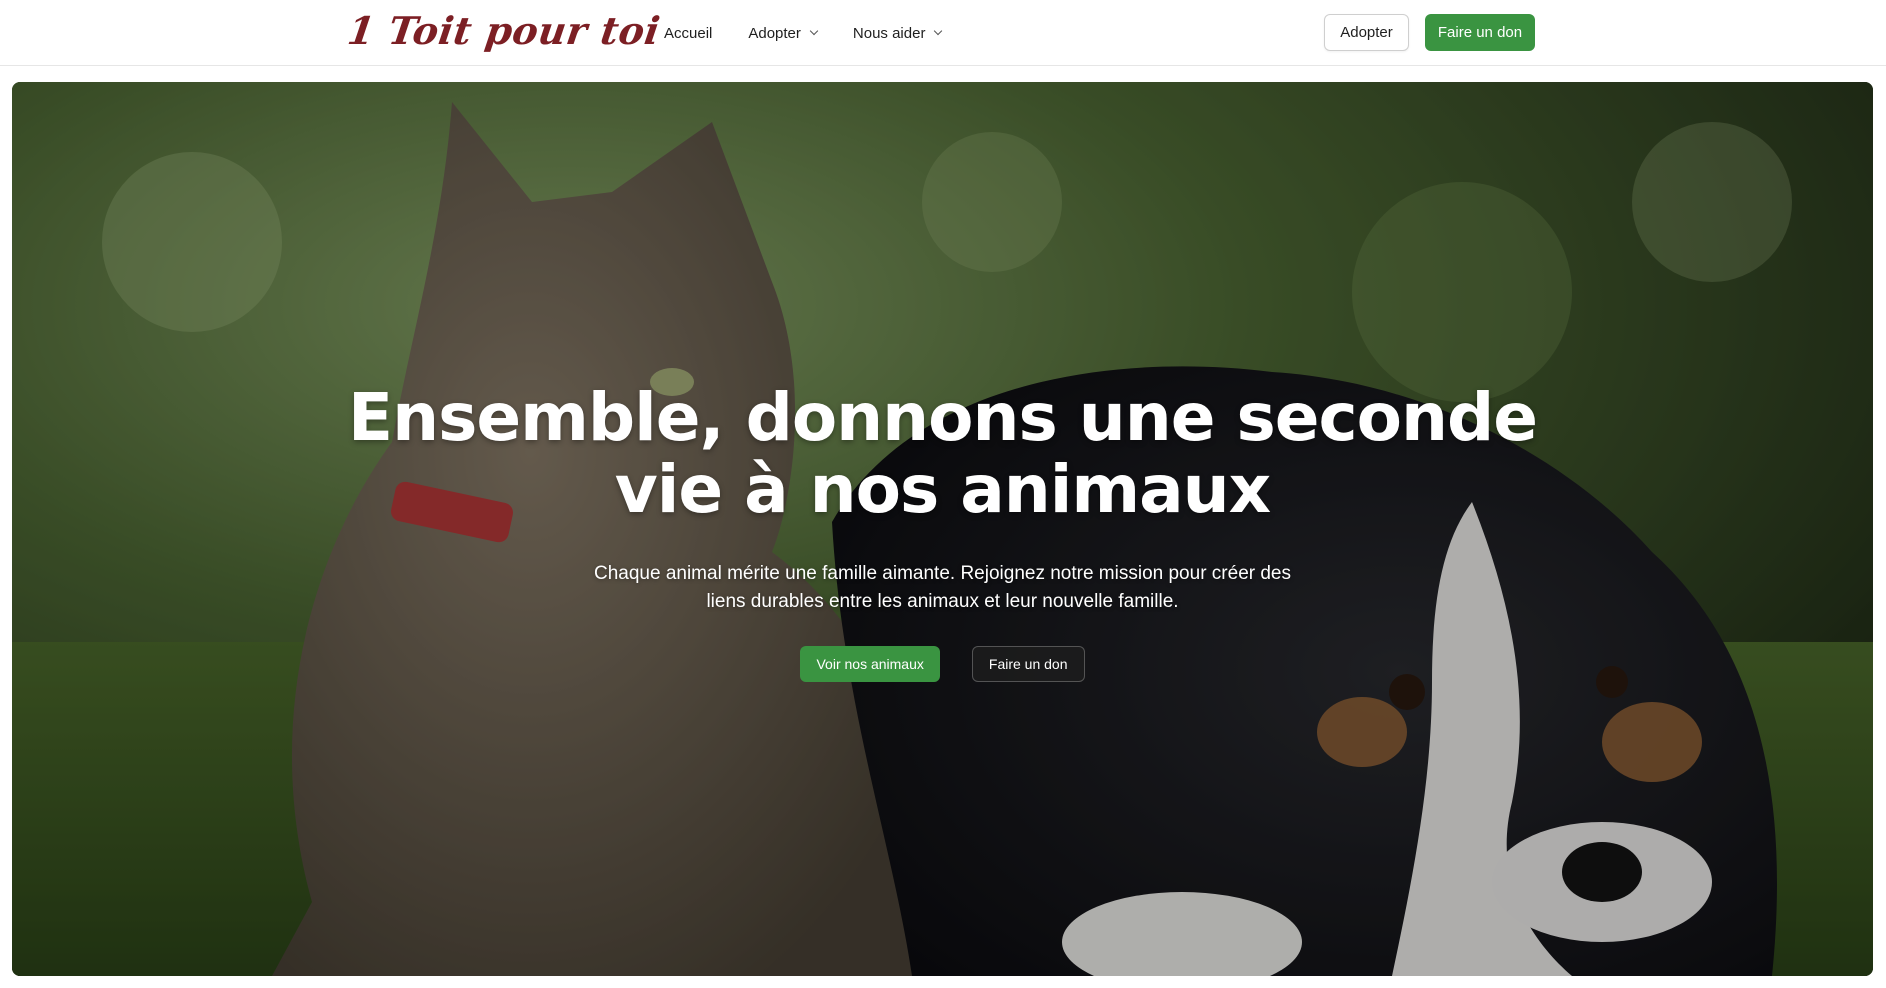 Image resolution: width=1886 pixels, height=988 pixels. I want to click on donate-button: Faire un don, so click(1480, 32).